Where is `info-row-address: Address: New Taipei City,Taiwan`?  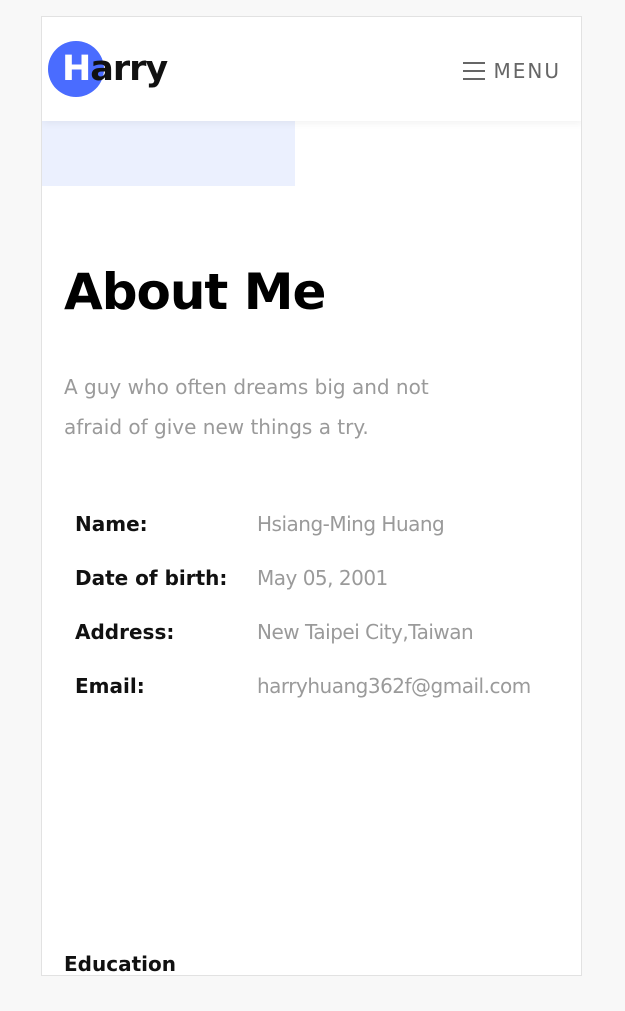
info-row-address: Address: New Taipei City,Taiwan is located at coordinates (328, 639).